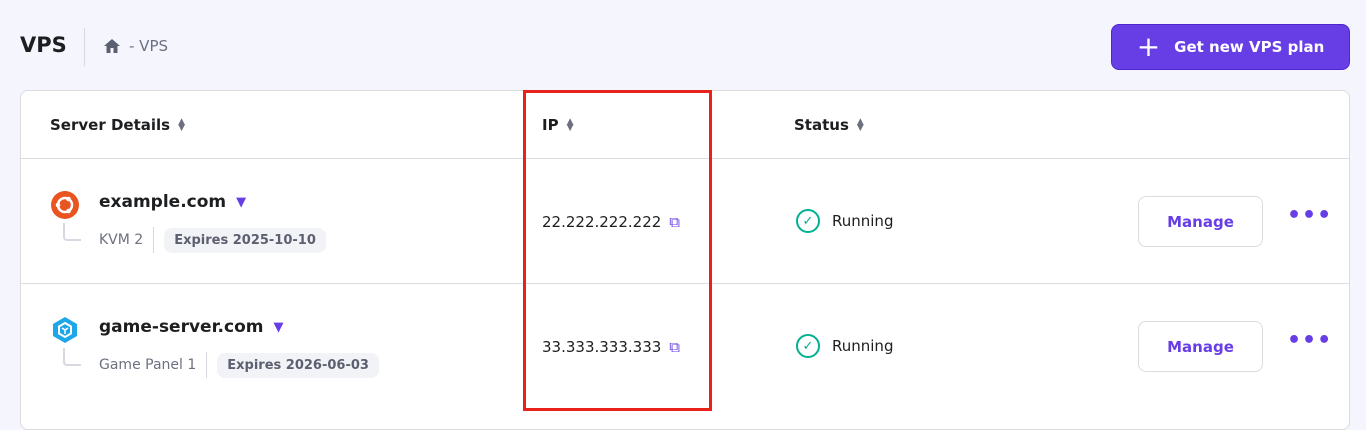 This screenshot has width=1366, height=430. I want to click on column-server-details: Server Details ▲ ▼, so click(117, 125).